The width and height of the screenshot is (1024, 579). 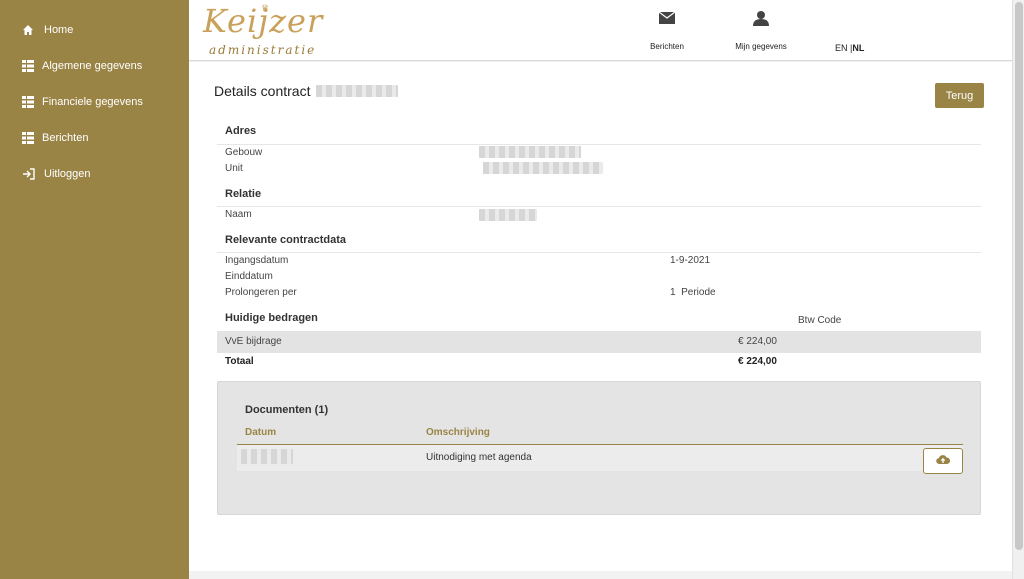 I want to click on documents-title: Documenten (1), so click(x=287, y=410).